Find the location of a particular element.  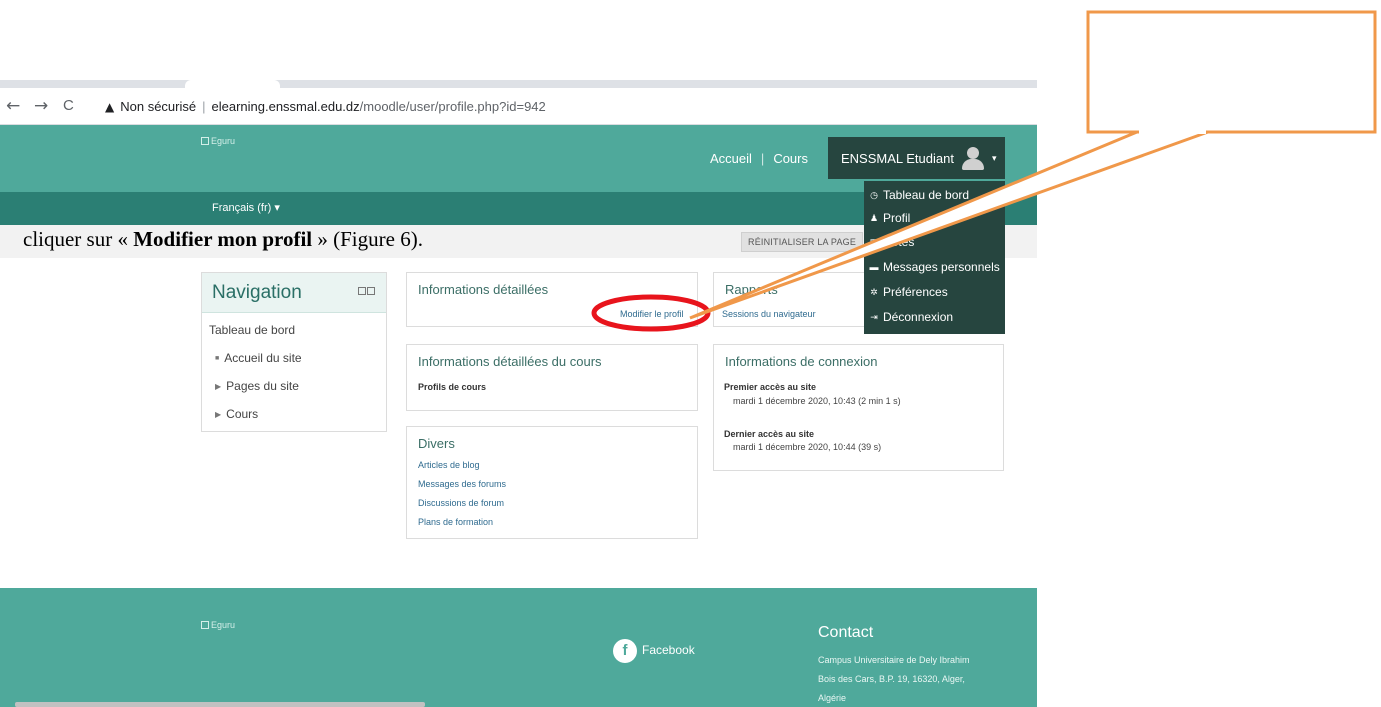

menu-item-preferences: ✲ Préférences is located at coordinates (908, 292).